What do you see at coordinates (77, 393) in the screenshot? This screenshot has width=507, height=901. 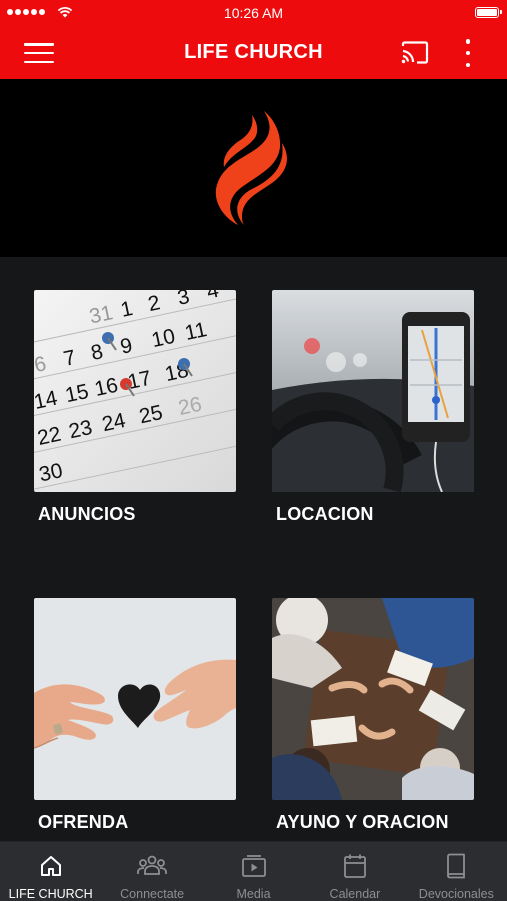 I see `svg-text: 15` at bounding box center [77, 393].